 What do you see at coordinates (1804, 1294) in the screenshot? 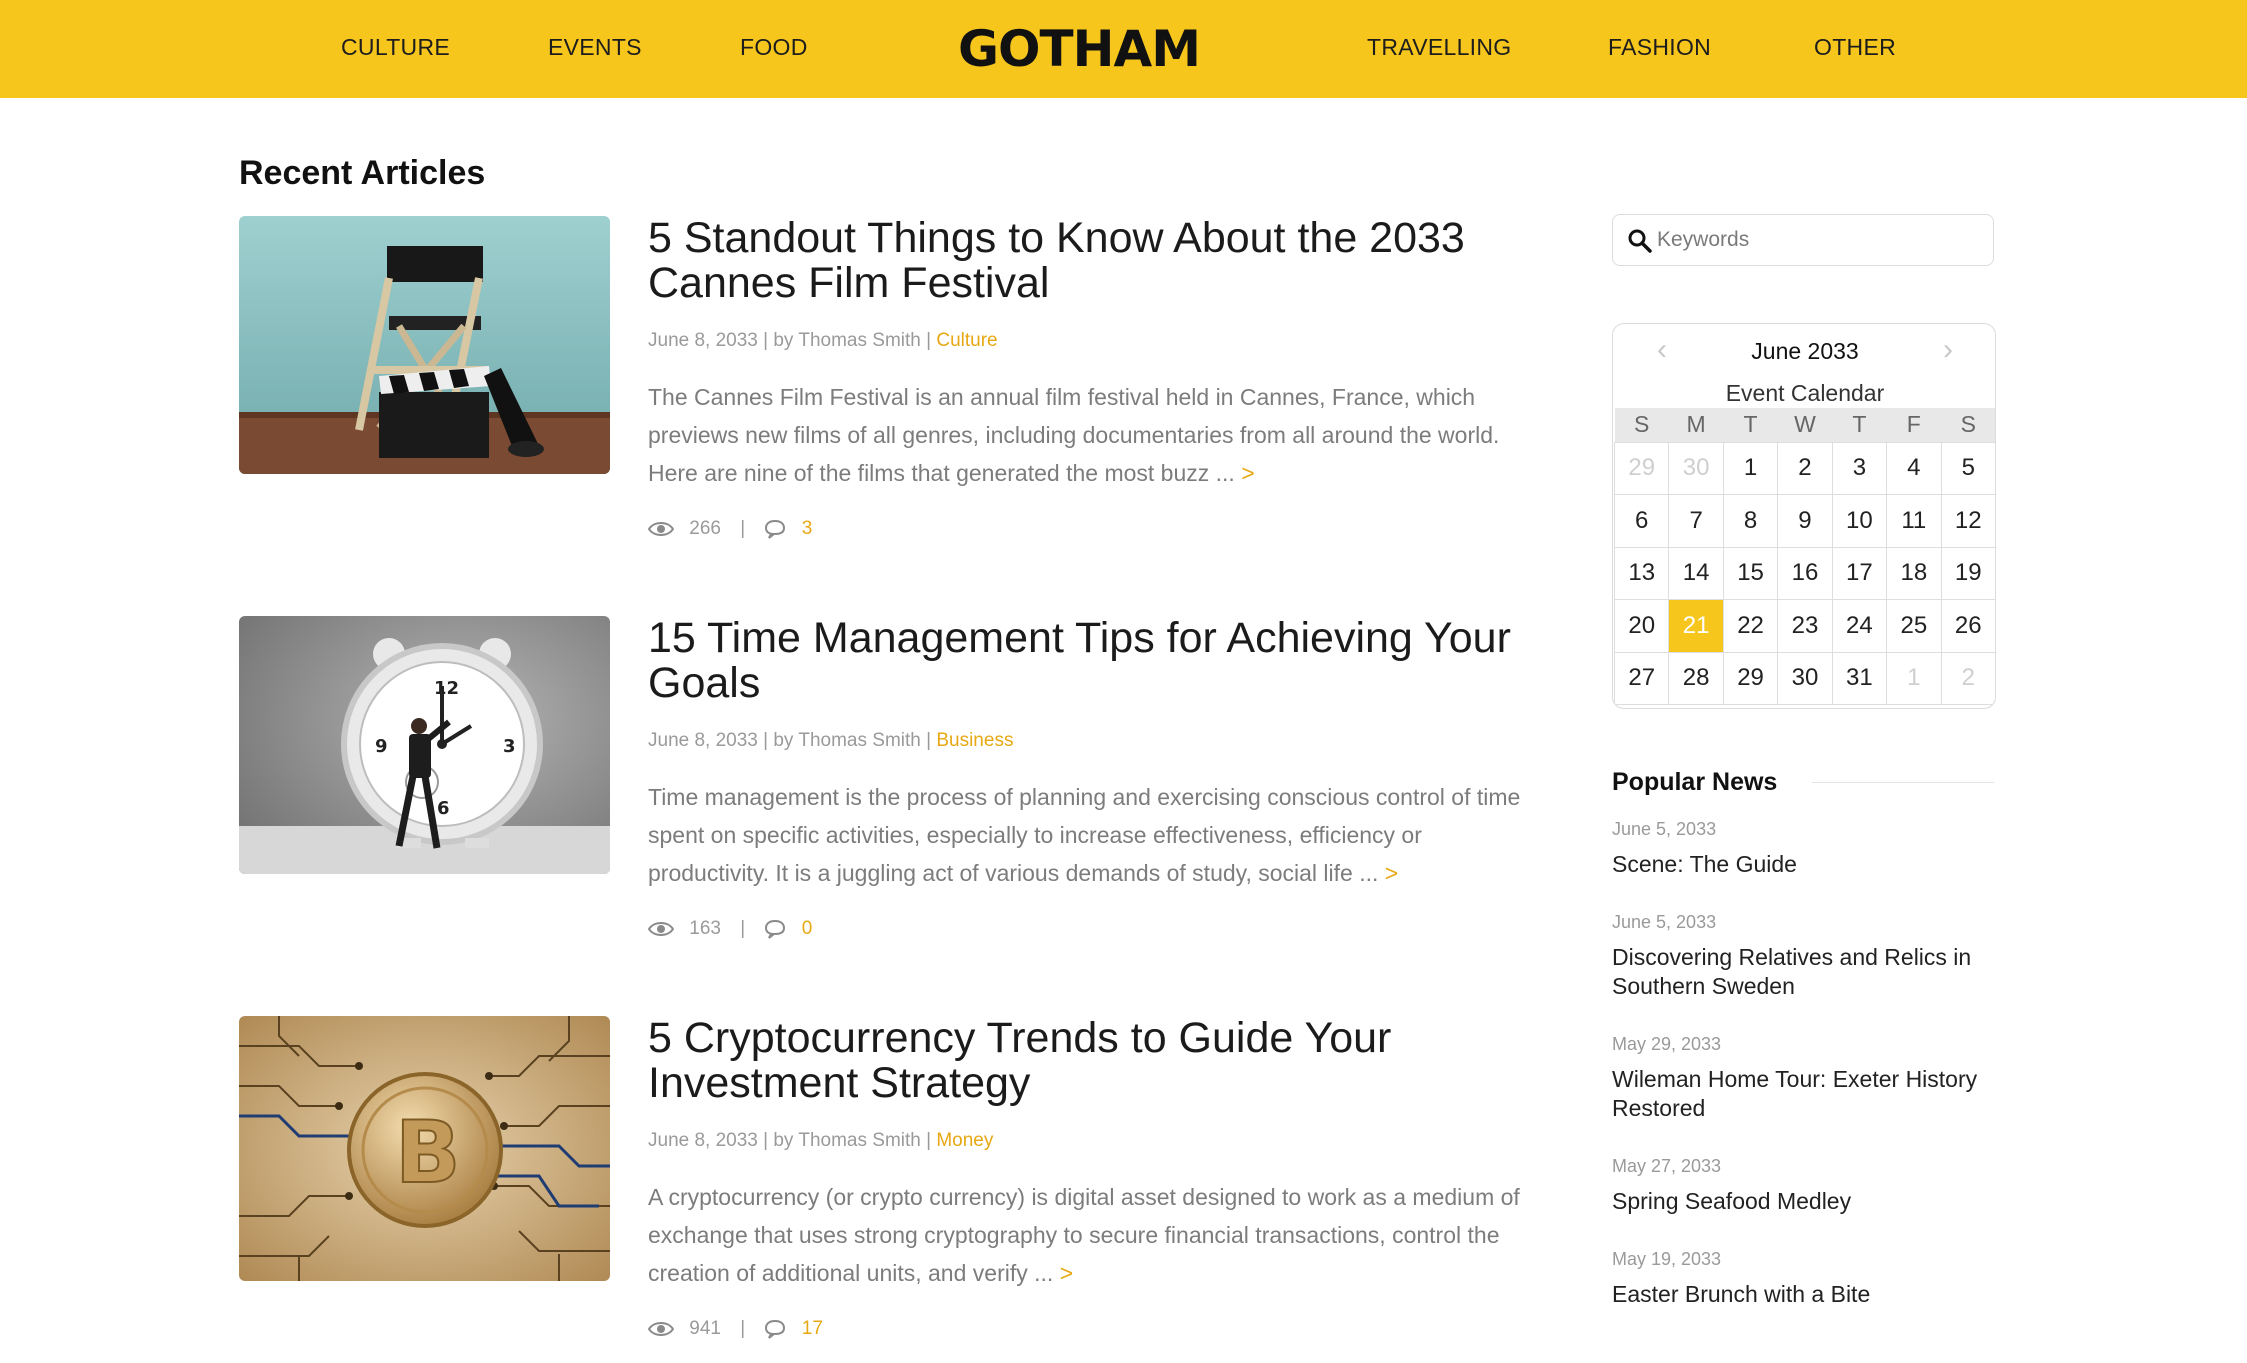
I see `news-title-link: Easter Brunch with a Bite` at bounding box center [1804, 1294].